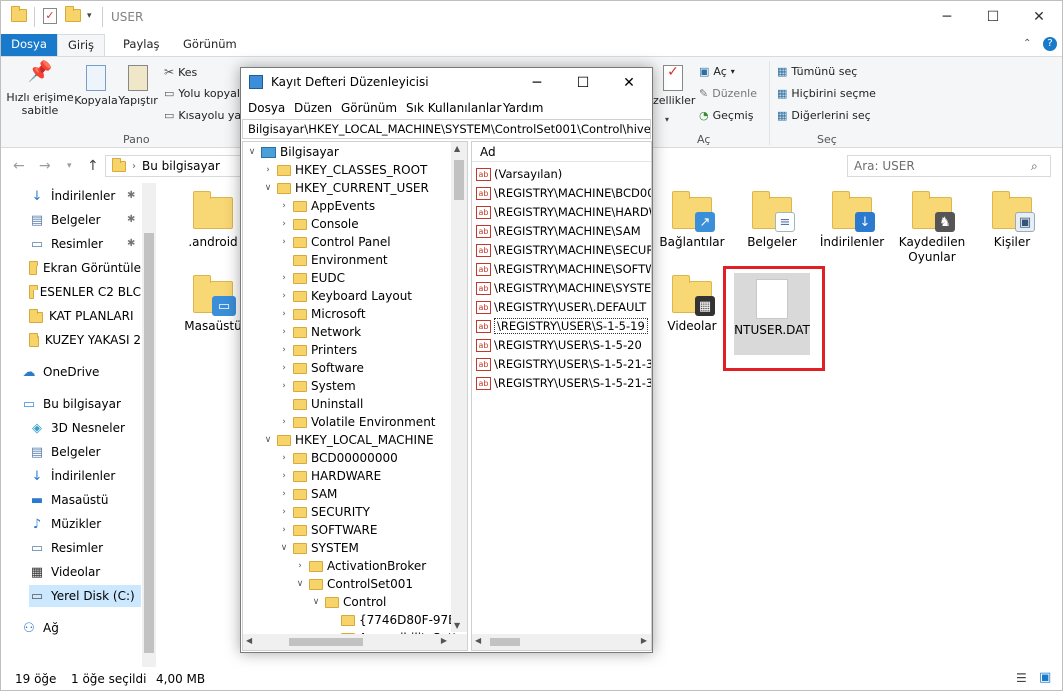 This screenshot has width=1063, height=691. Describe the element at coordinates (354, 584) in the screenshot. I see `tree-node: ∨ ControlSet001` at that location.